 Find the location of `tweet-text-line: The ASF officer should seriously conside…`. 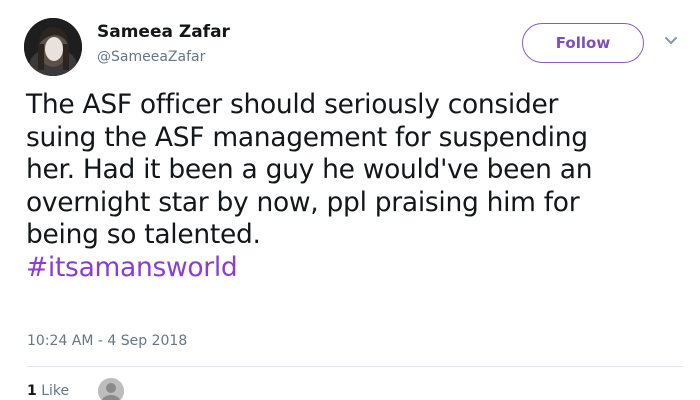

tweet-text-line: The ASF officer should seriously conside… is located at coordinates (292, 104).